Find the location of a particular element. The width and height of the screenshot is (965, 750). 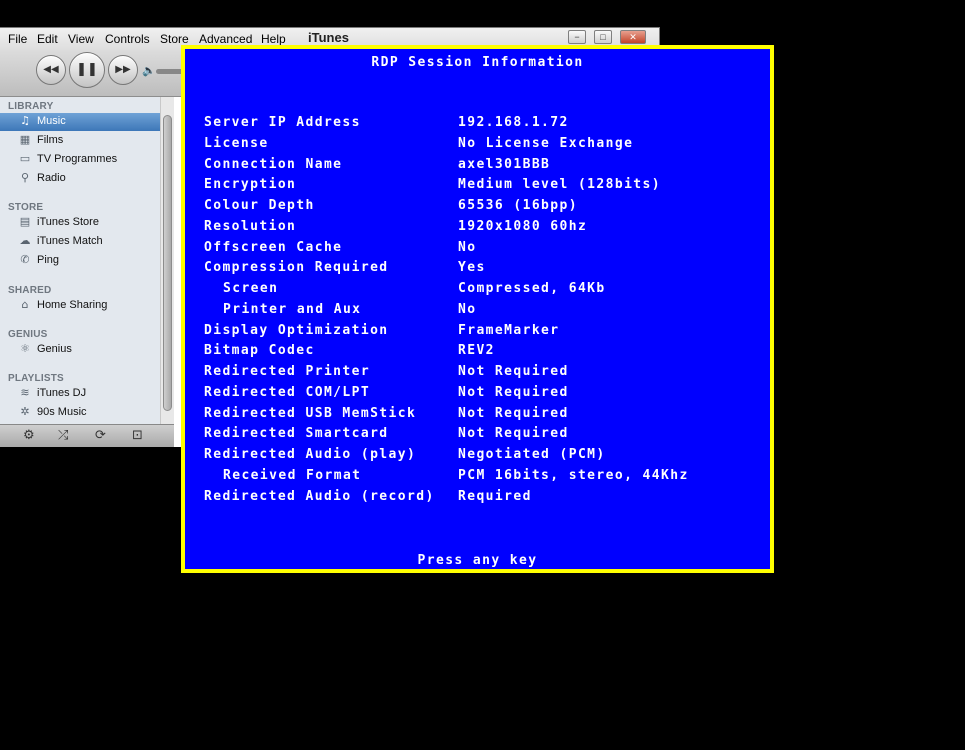

info-key: License is located at coordinates (236, 143).